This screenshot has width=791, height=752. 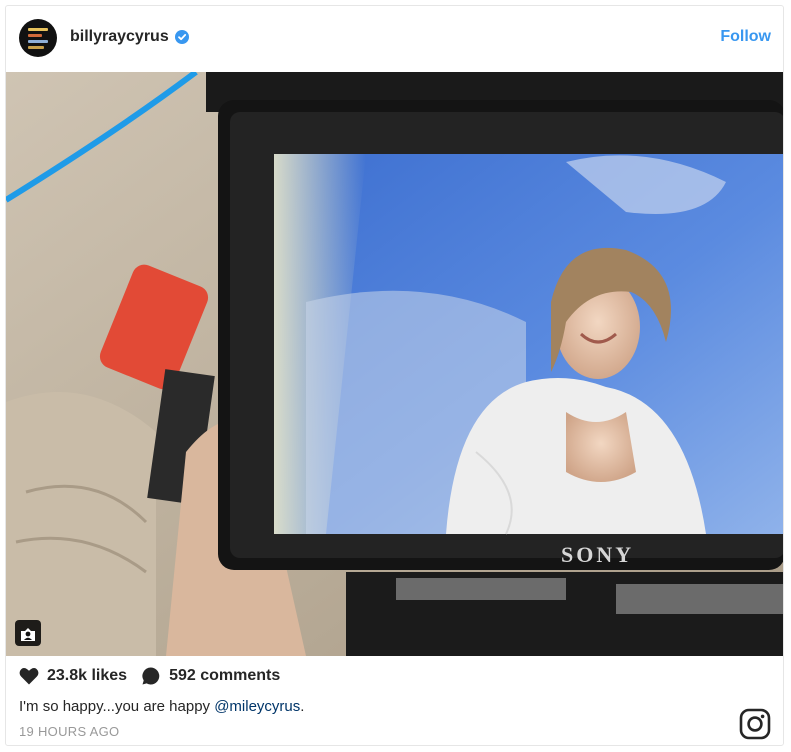 I want to click on follow-button: Follow, so click(x=745, y=37).